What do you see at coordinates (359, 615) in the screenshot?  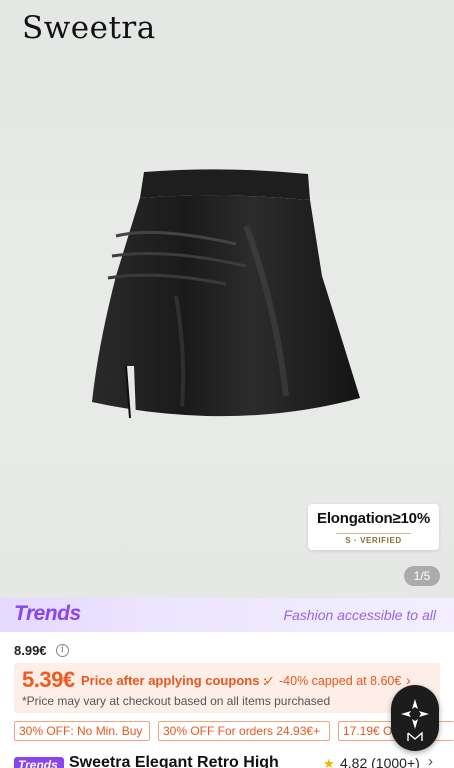 I see `trends-tagline: Fashion accessible to all` at bounding box center [359, 615].